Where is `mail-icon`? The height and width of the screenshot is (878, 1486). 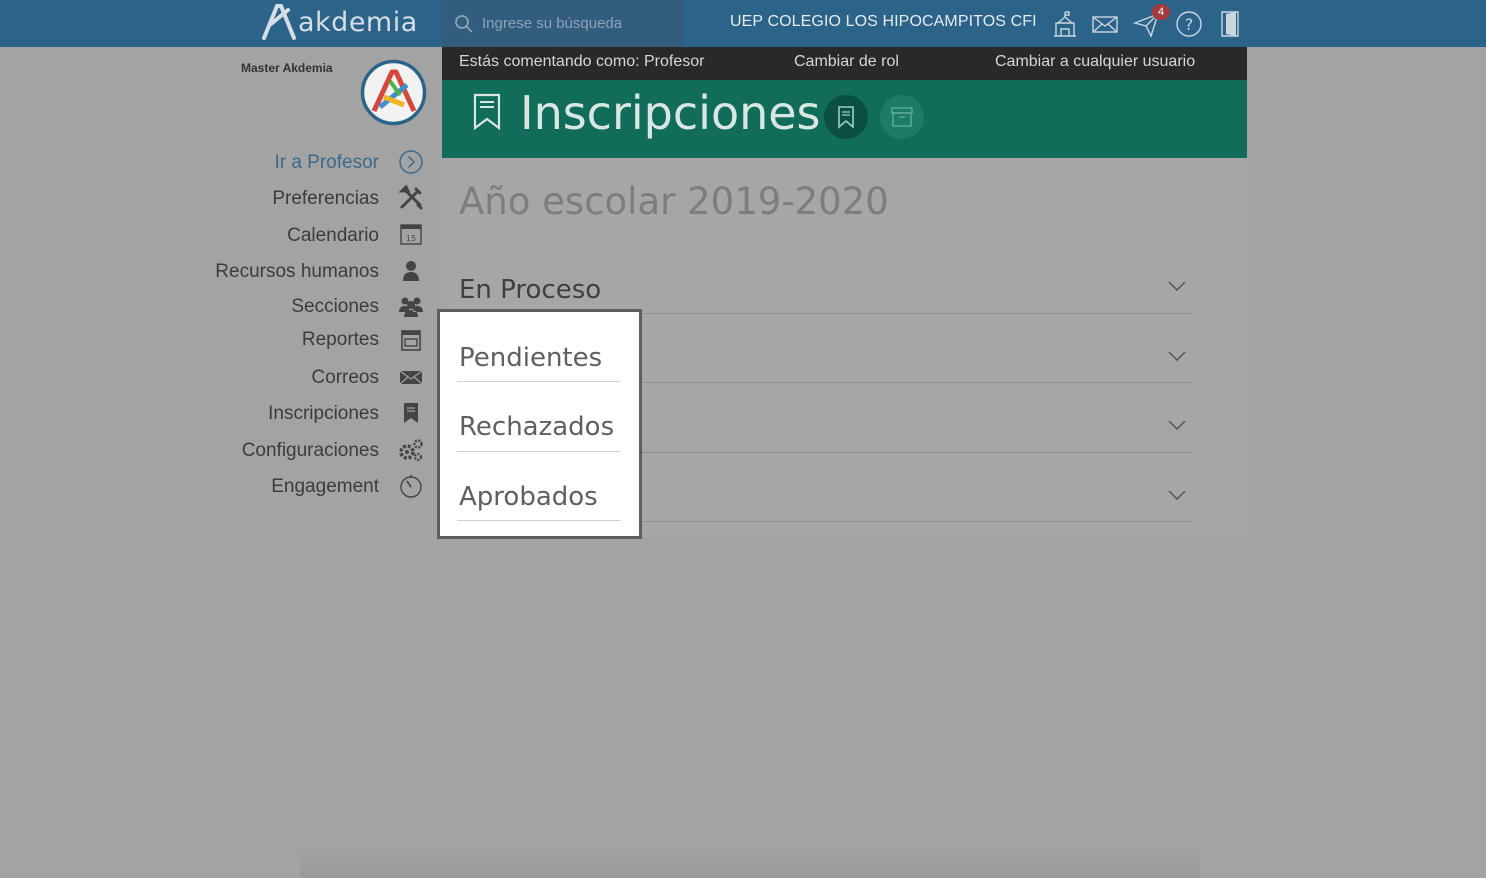
mail-icon is located at coordinates (1105, 24).